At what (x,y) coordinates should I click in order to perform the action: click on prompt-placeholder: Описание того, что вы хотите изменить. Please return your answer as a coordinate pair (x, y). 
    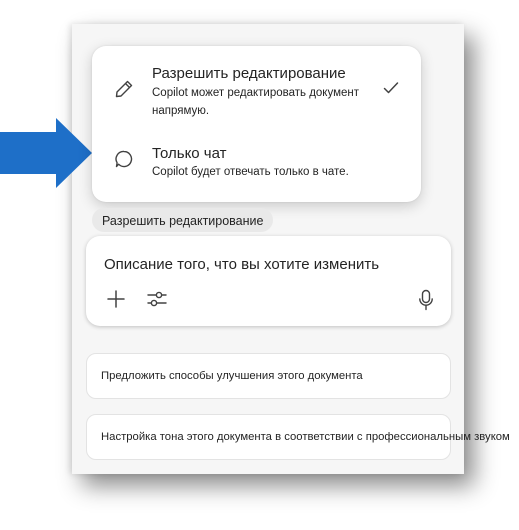
    Looking at the image, I should click on (242, 264).